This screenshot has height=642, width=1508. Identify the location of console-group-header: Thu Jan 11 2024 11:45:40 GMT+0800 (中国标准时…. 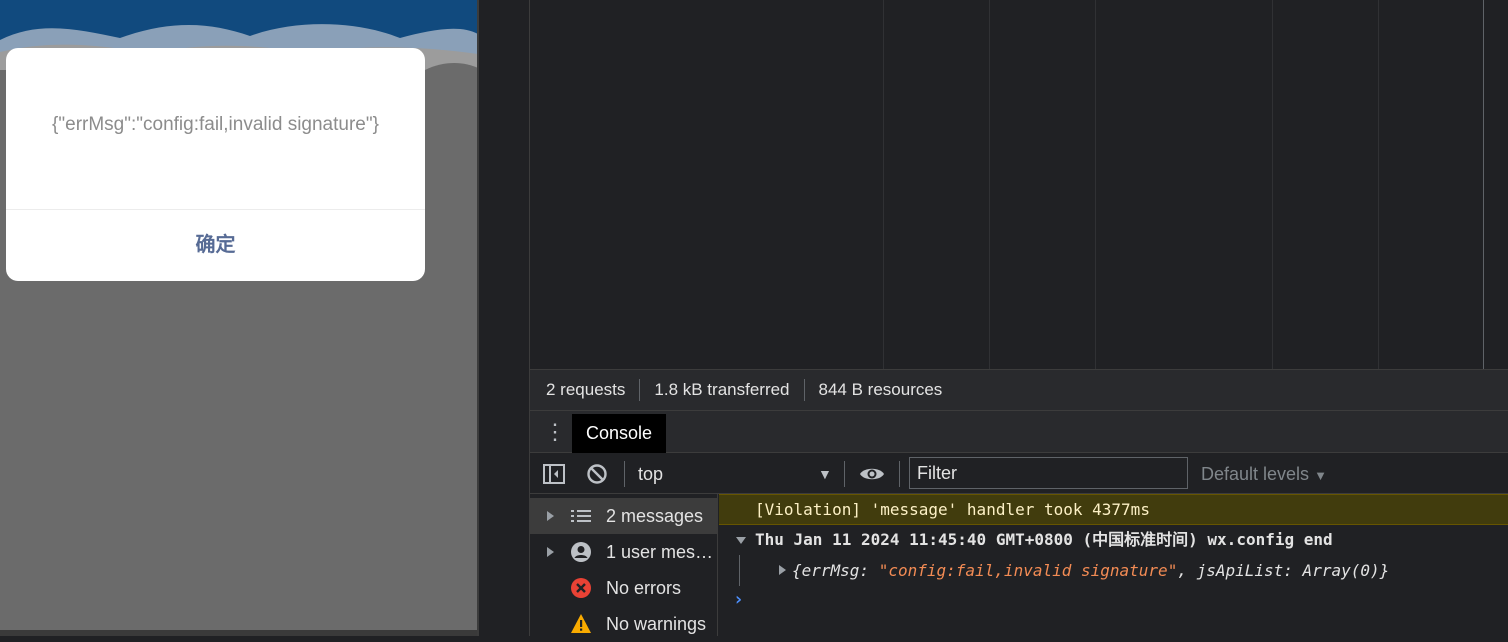
(1113, 540).